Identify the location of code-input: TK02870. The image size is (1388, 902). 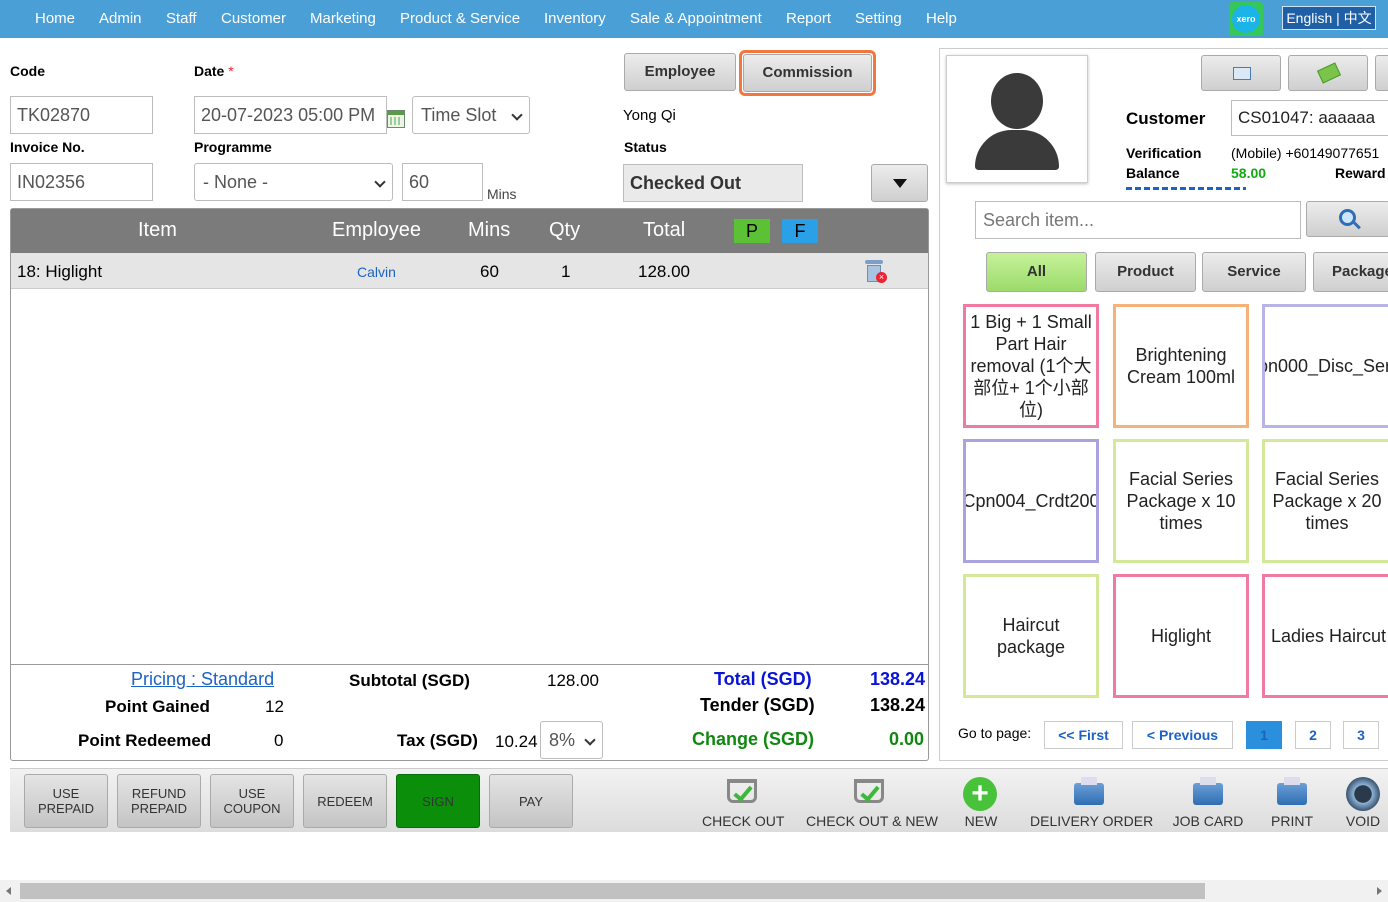
(81, 115).